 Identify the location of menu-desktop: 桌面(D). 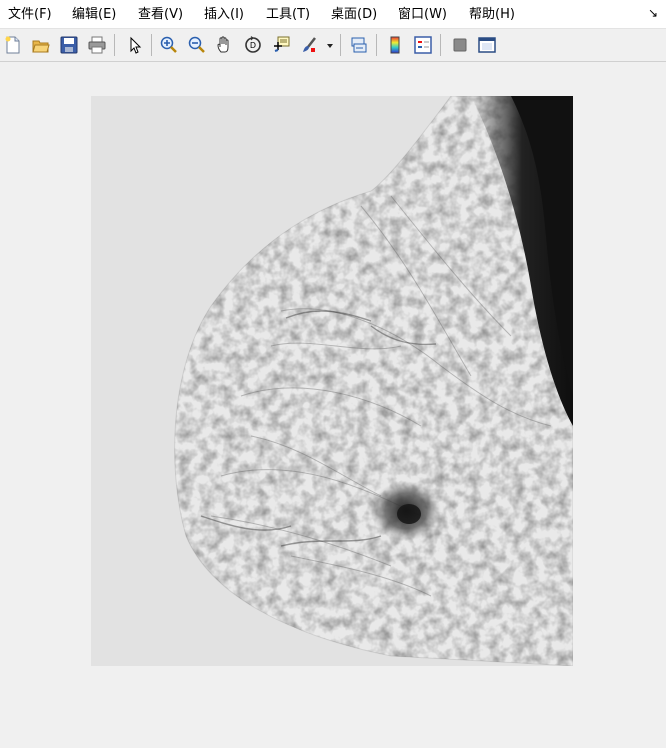
(354, 14).